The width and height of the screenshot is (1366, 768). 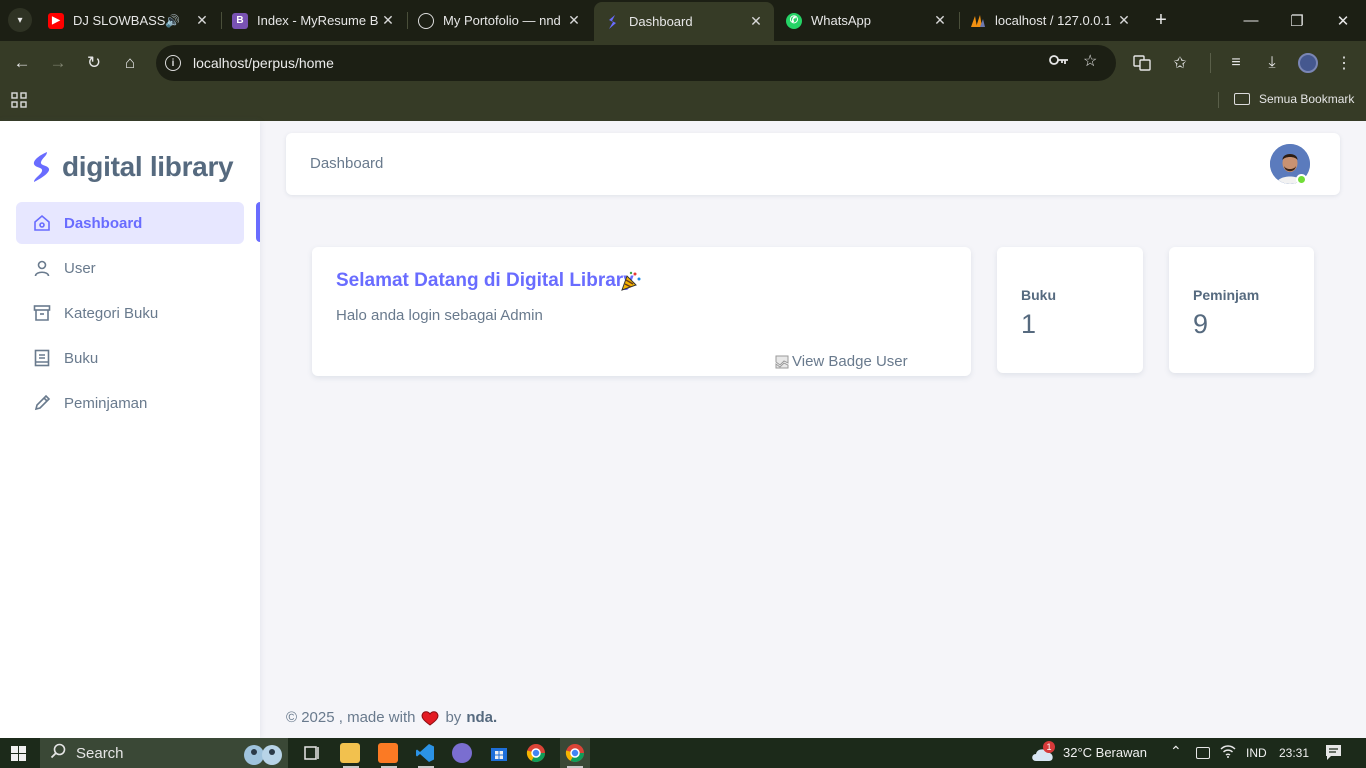 I want to click on language-indicator: IND, so click(x=1256, y=753).